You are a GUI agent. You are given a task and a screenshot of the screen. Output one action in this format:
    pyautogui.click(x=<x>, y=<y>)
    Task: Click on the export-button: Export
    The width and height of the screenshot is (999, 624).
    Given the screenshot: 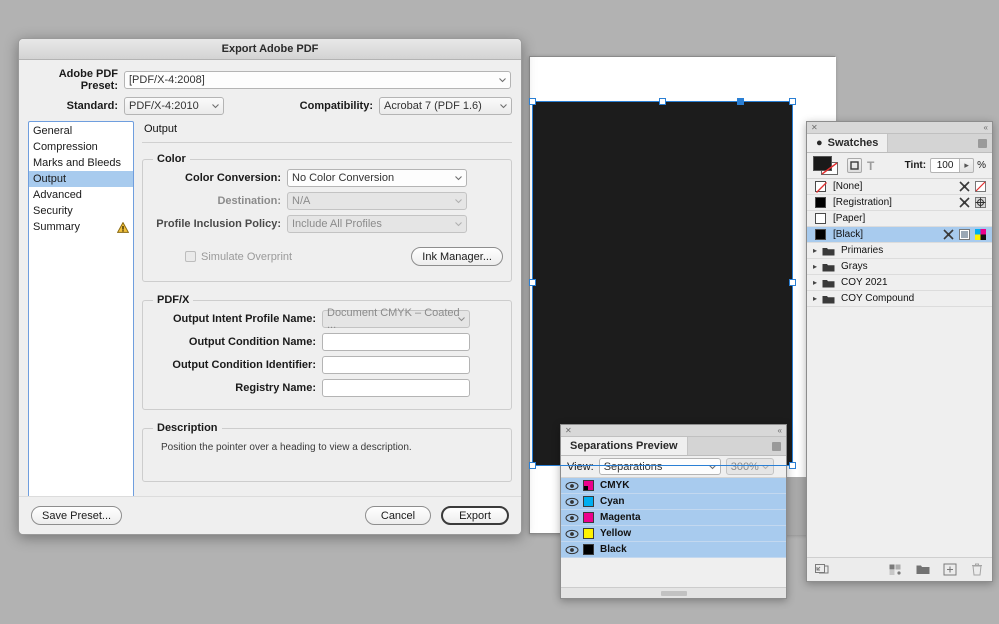 What is the action you would take?
    pyautogui.click(x=475, y=515)
    